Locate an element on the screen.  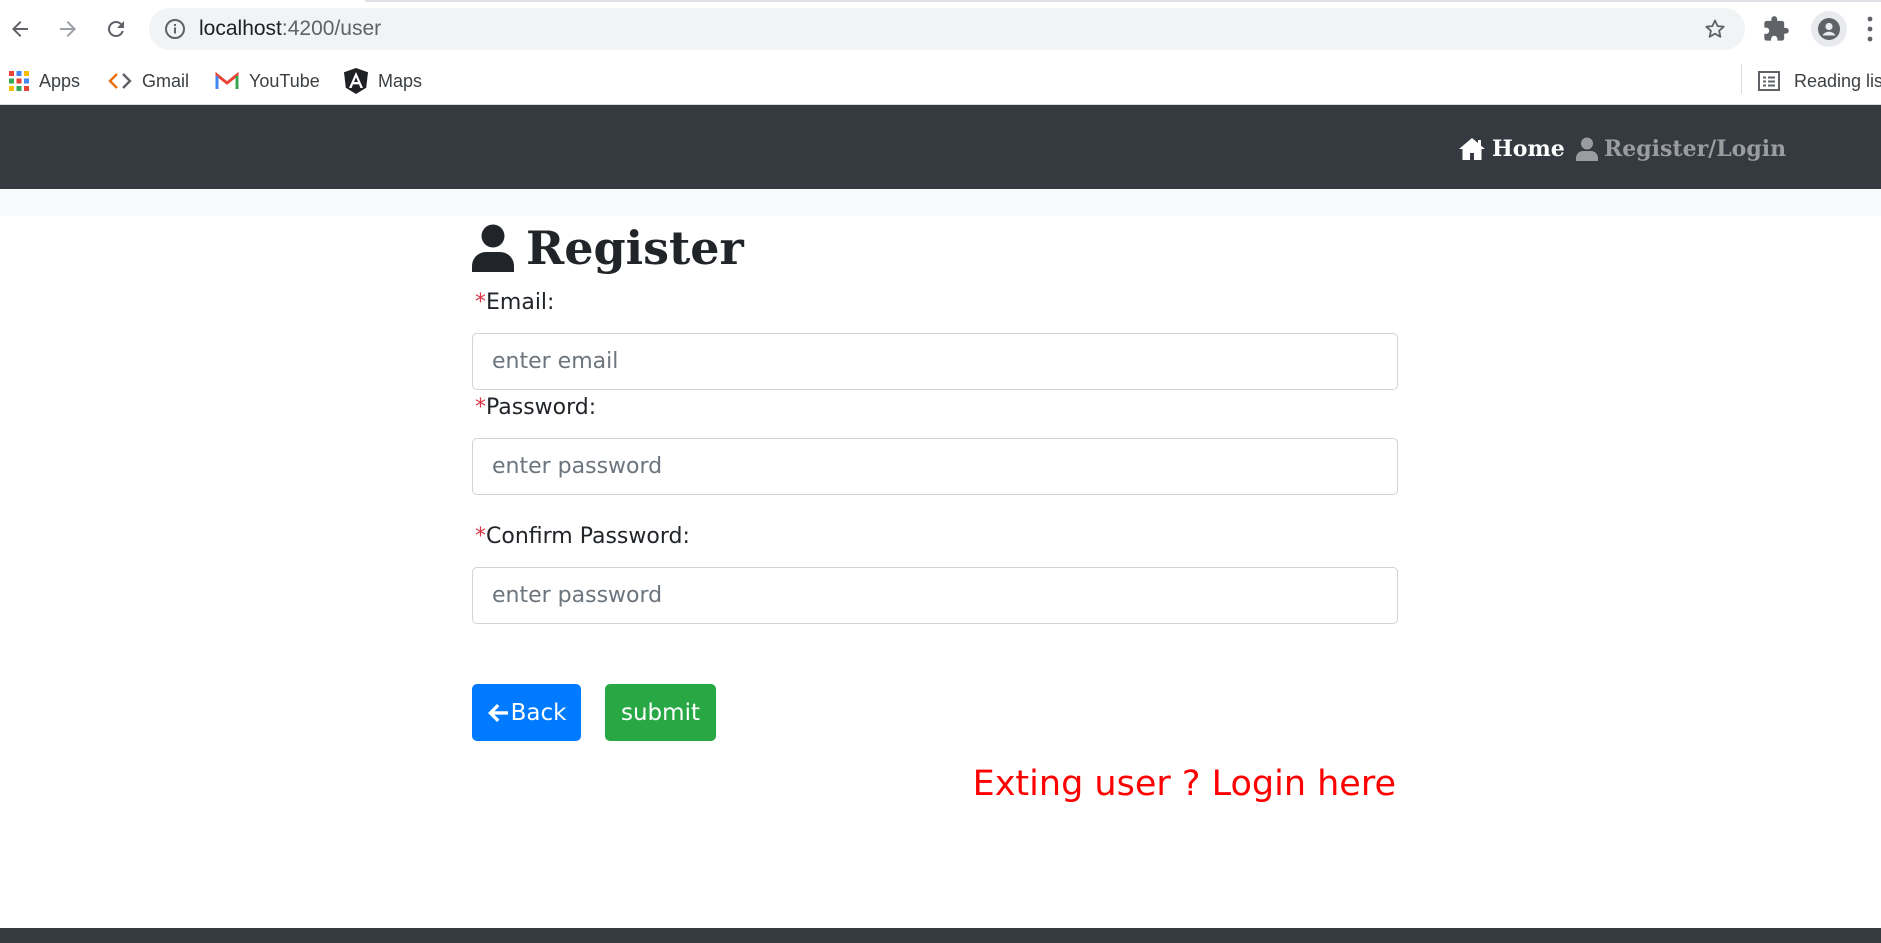
url-text: localhost:4200/user is located at coordinates (290, 29).